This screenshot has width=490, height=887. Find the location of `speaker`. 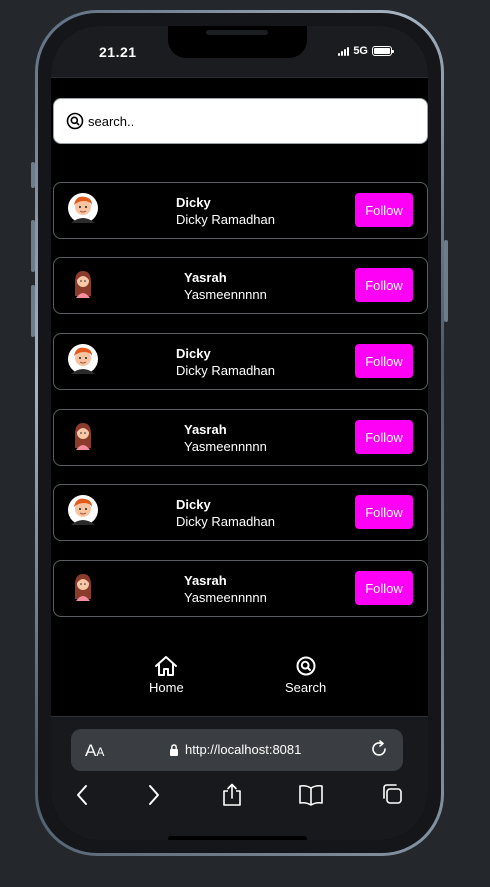

speaker is located at coordinates (237, 32).